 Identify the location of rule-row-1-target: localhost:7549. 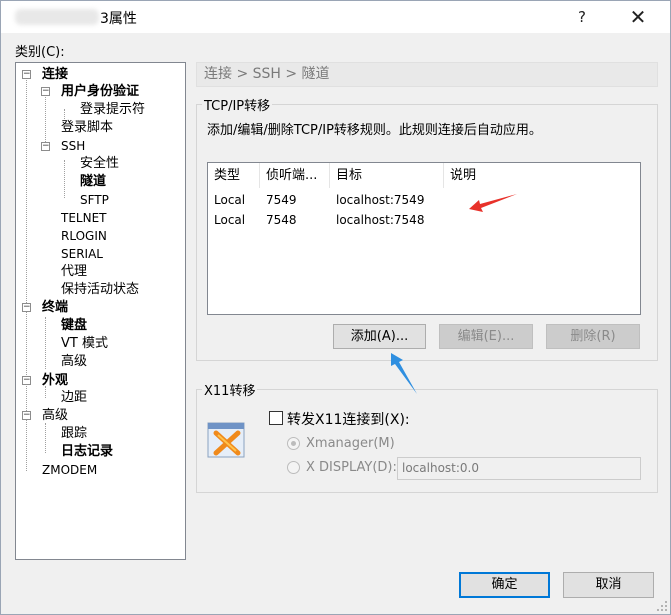
(377, 200).